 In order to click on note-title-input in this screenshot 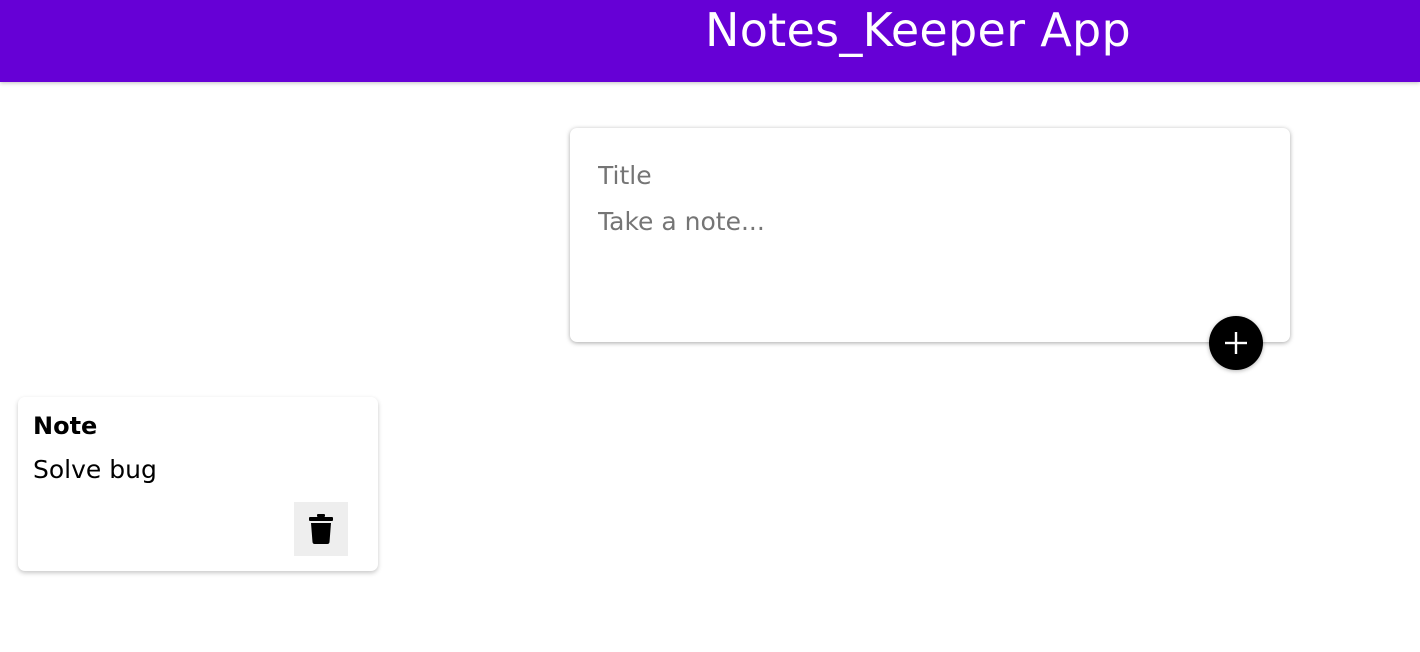, I will do `click(928, 175)`.